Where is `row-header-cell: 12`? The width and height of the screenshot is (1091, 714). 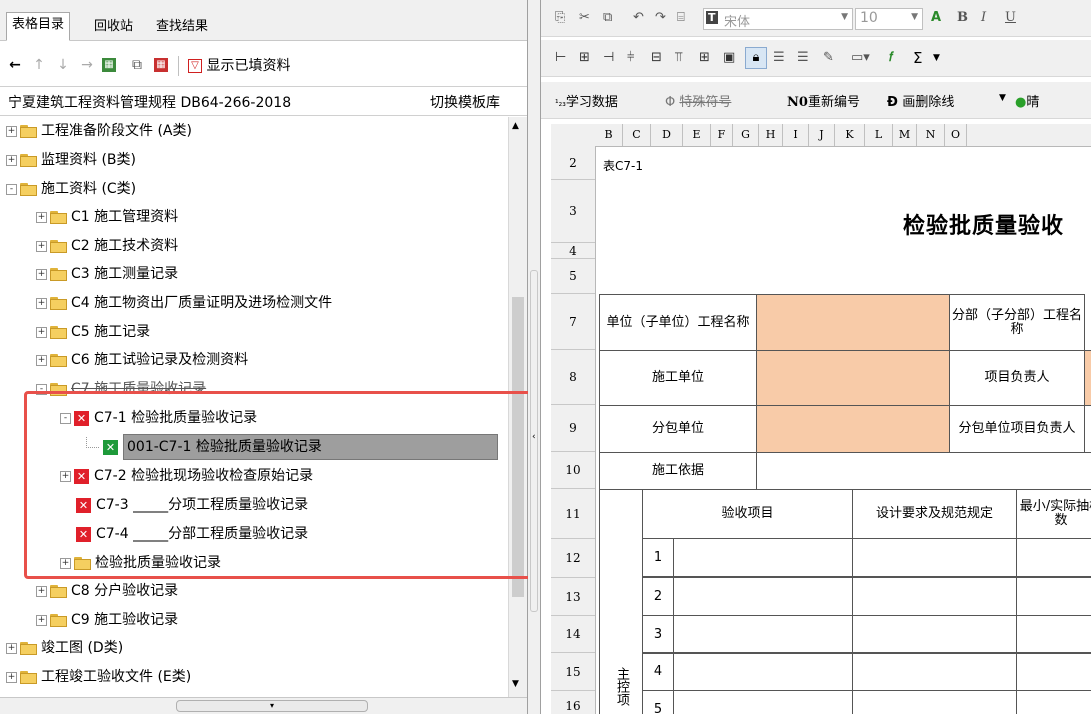 row-header-cell: 12 is located at coordinates (573, 558).